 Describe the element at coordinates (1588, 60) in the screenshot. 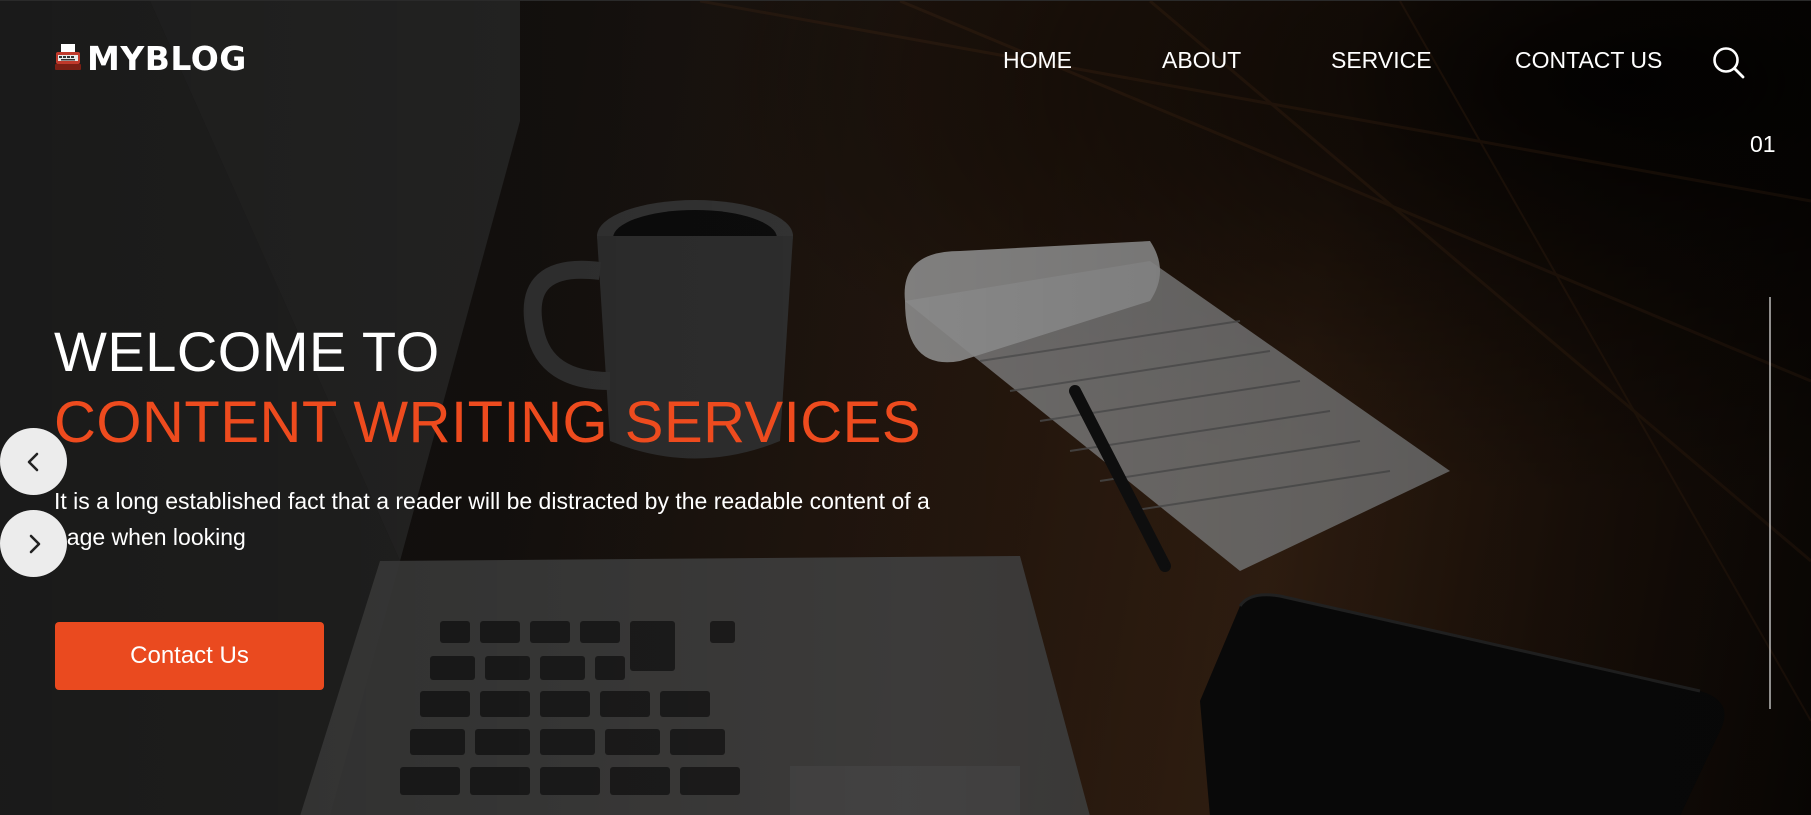

I see `nav-contact-us: CONTACT US` at that location.